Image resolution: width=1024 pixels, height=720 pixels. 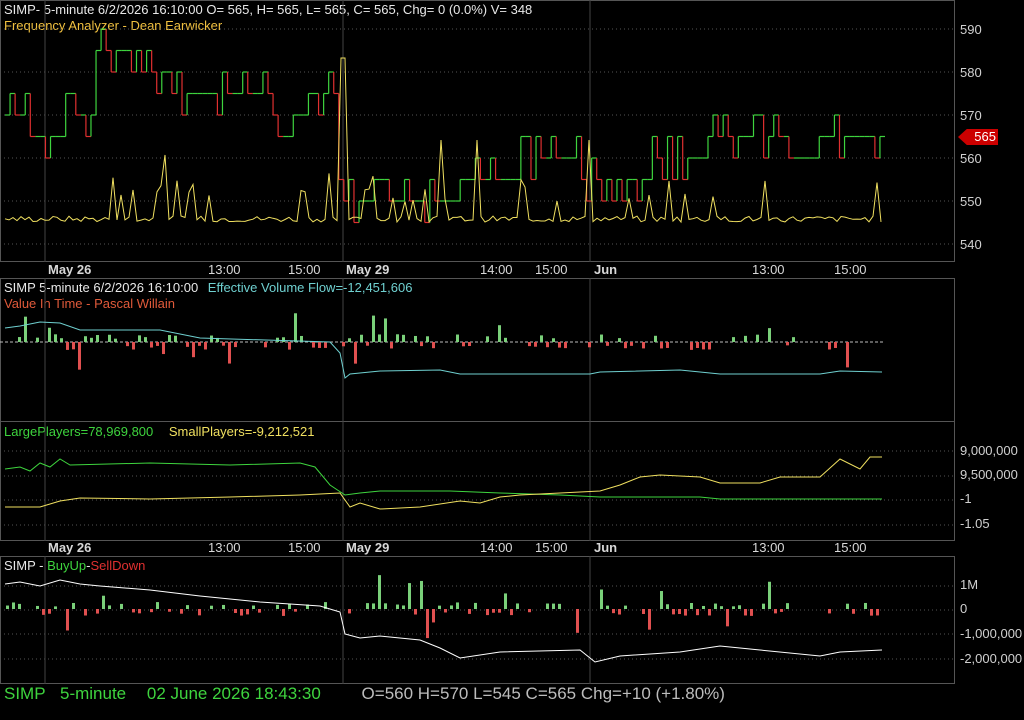 What do you see at coordinates (989, 450) in the screenshot?
I see `players-tick-0: 9,000,000` at bounding box center [989, 450].